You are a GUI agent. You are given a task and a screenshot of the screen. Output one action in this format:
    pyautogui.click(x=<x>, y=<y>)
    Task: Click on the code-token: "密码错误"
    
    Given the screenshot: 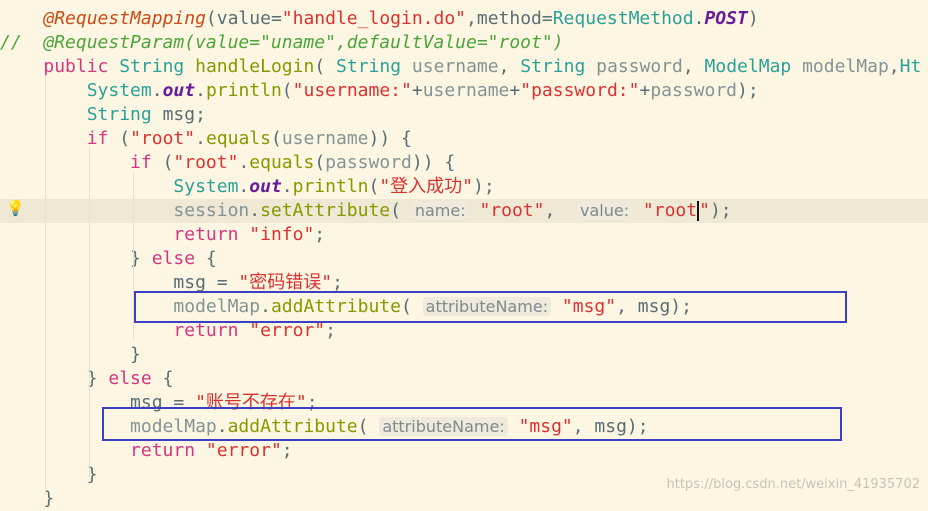 What is the action you would take?
    pyautogui.click(x=285, y=282)
    